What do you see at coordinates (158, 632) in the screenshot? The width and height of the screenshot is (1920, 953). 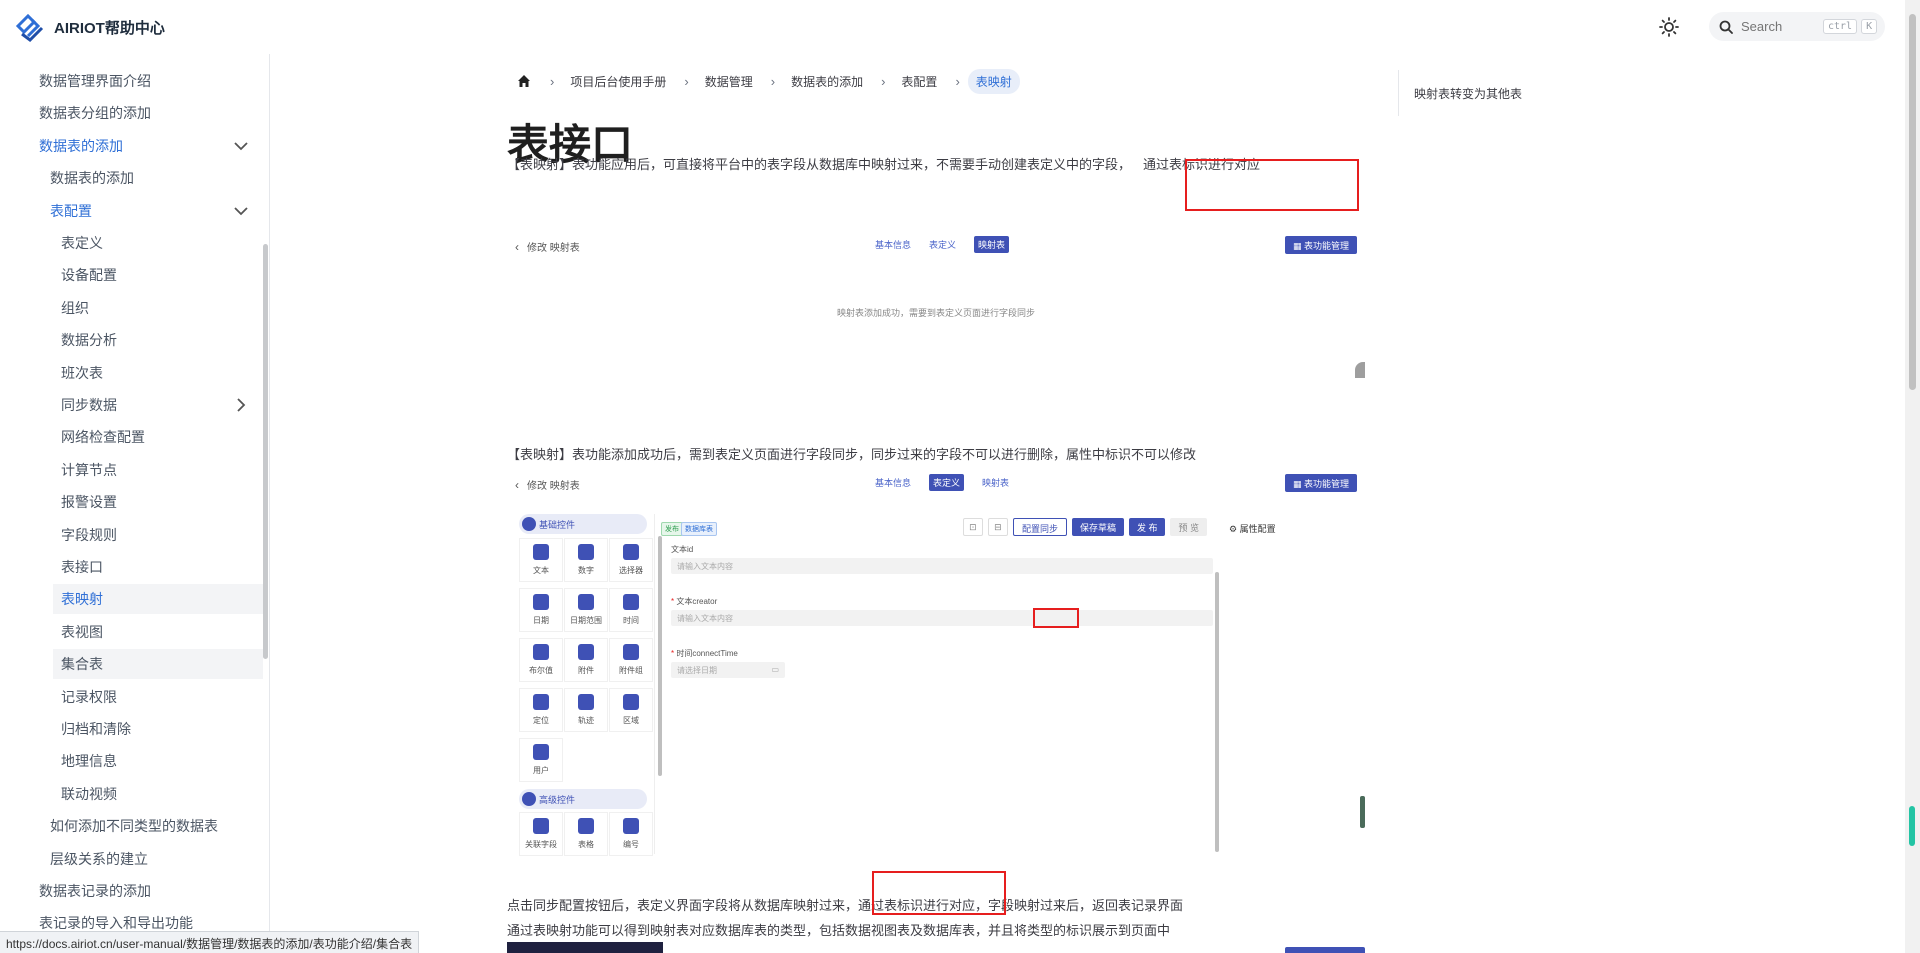 I see `sidebar-item: 表视图` at bounding box center [158, 632].